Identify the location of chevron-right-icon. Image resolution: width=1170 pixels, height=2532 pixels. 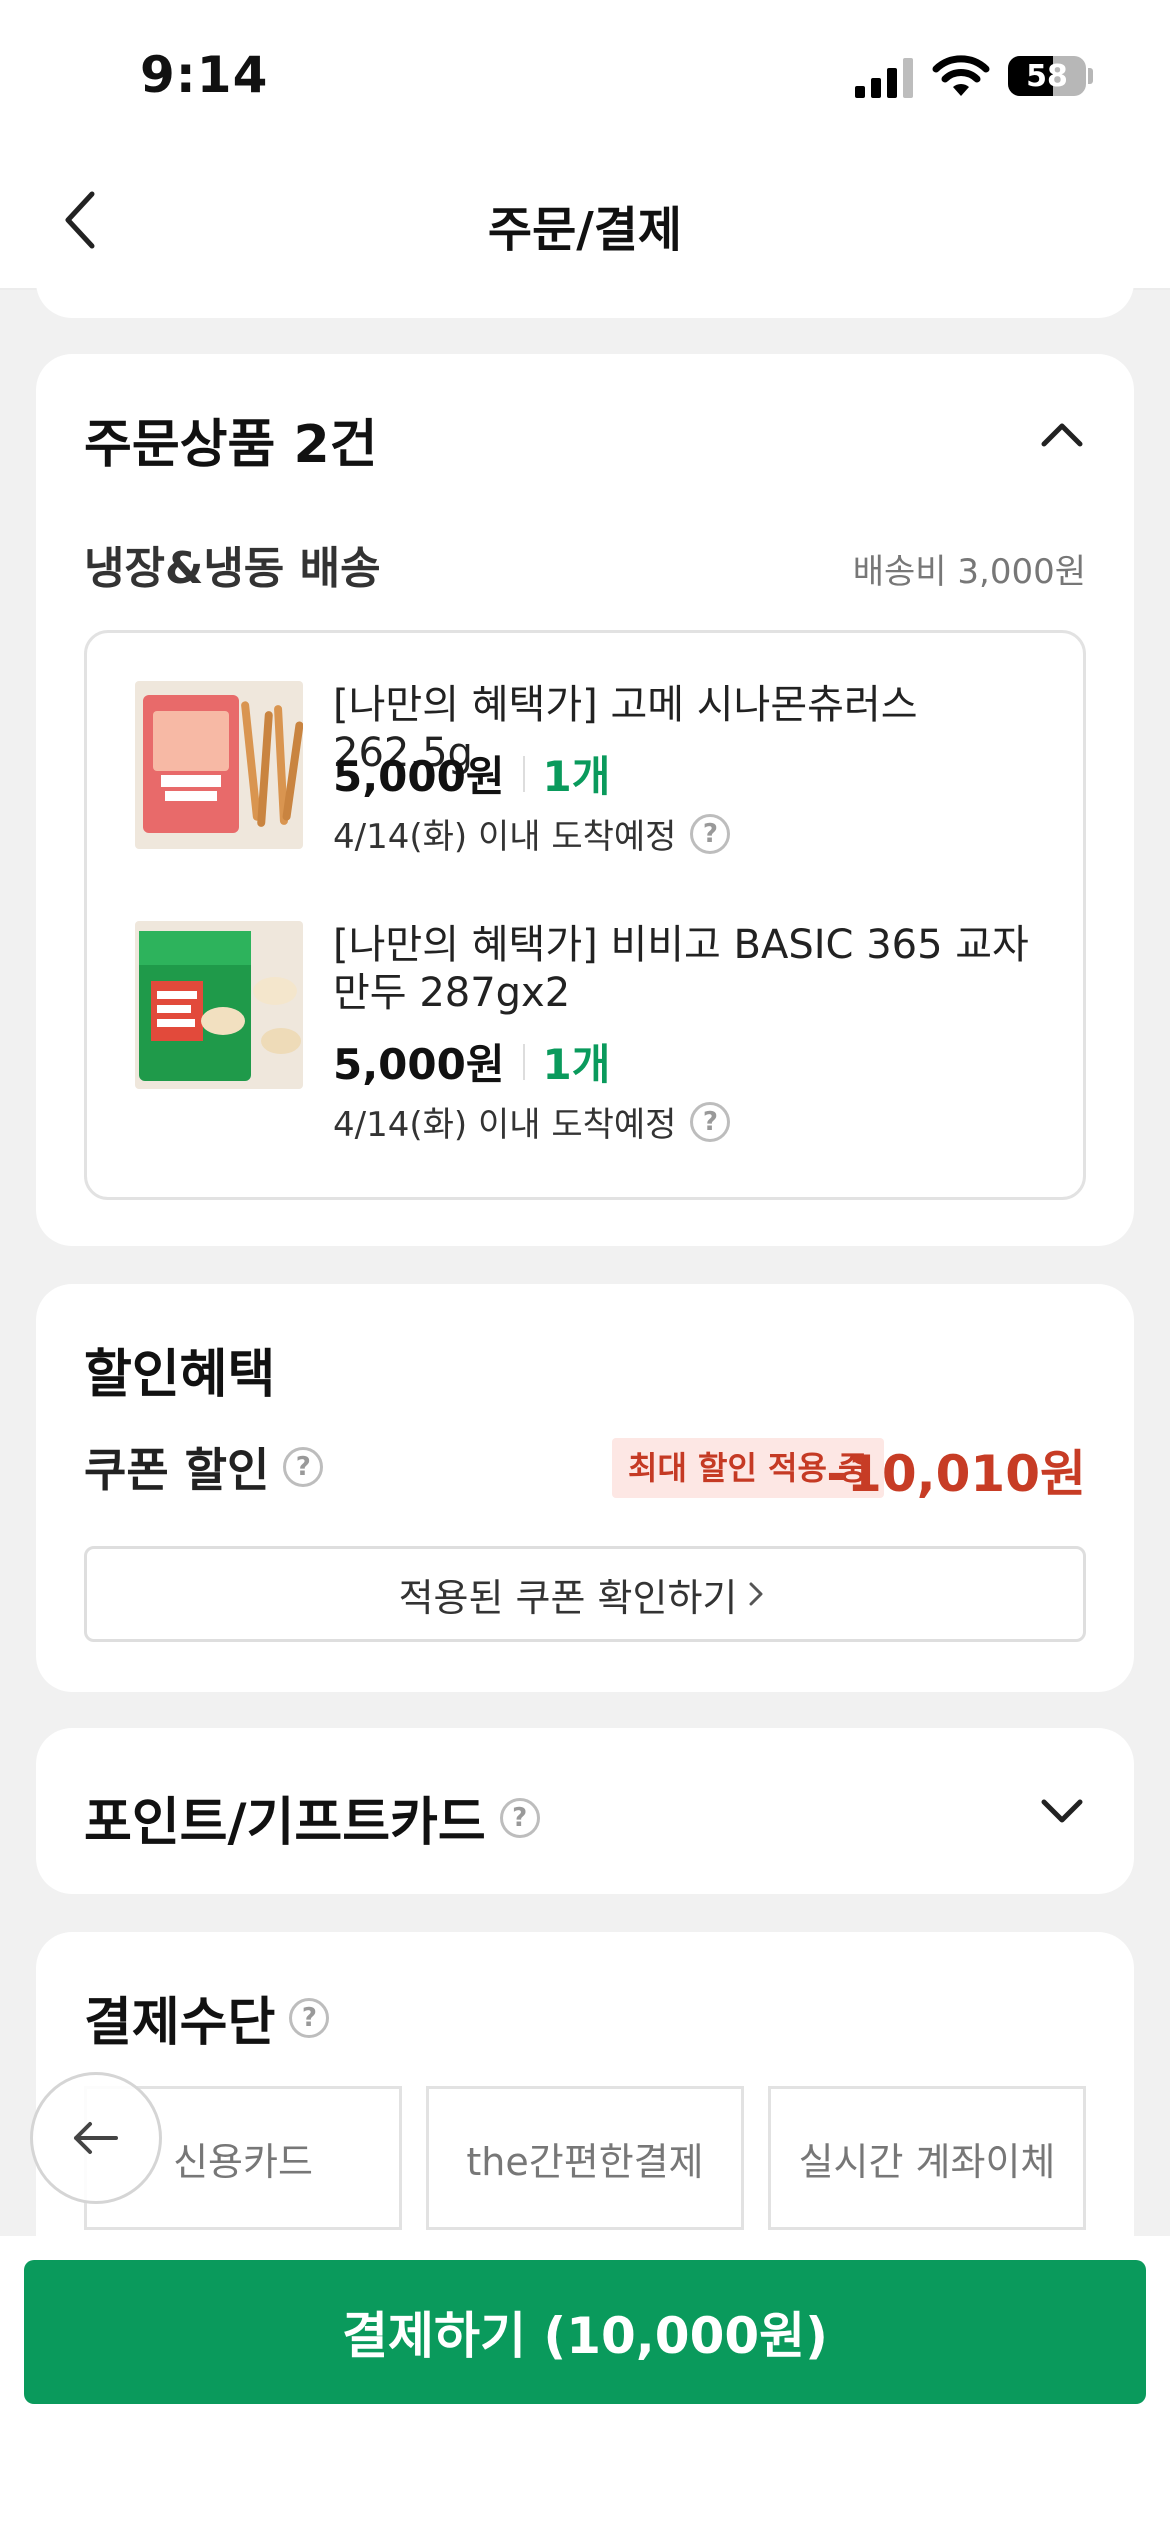
(756, 1594).